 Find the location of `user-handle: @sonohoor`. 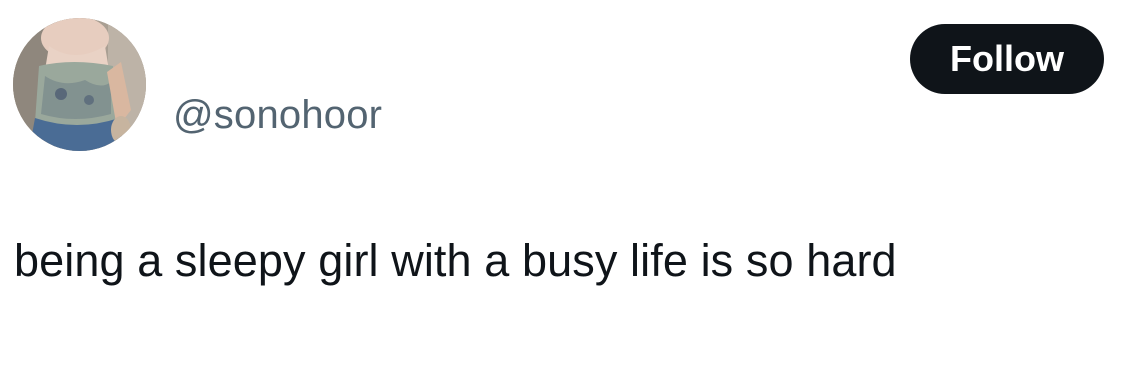

user-handle: @sonohoor is located at coordinates (277, 115).